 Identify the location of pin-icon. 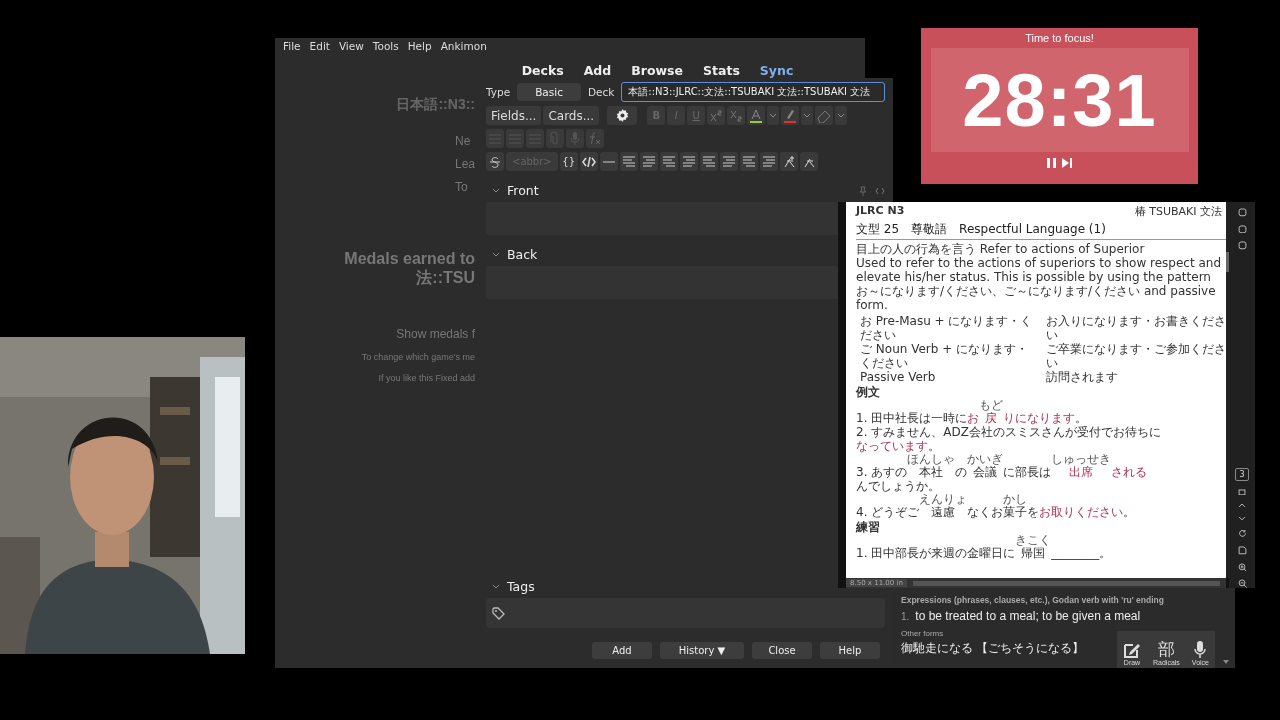
(863, 190).